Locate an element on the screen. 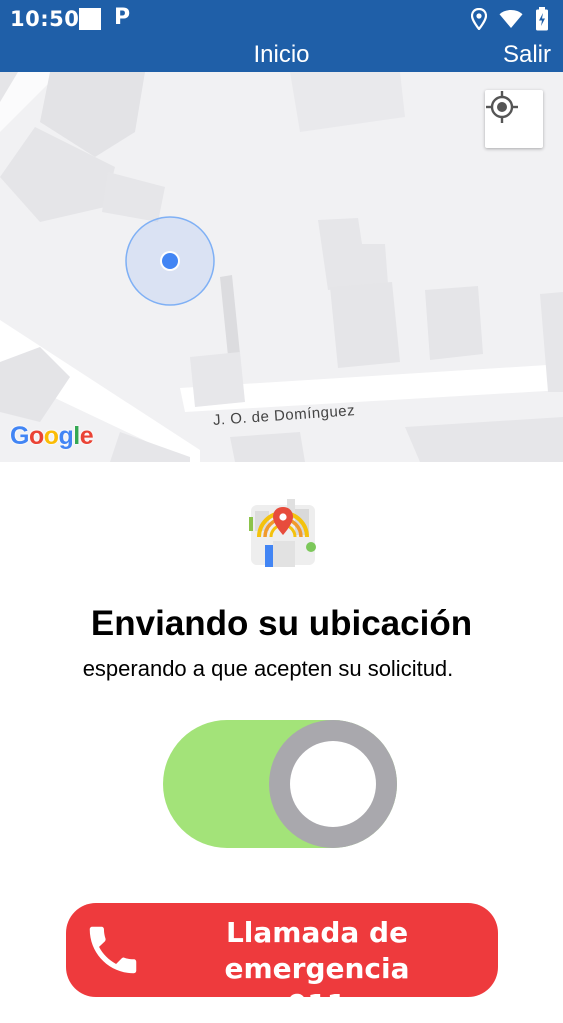  emergency-call-number: 911 is located at coordinates (317, 1004).